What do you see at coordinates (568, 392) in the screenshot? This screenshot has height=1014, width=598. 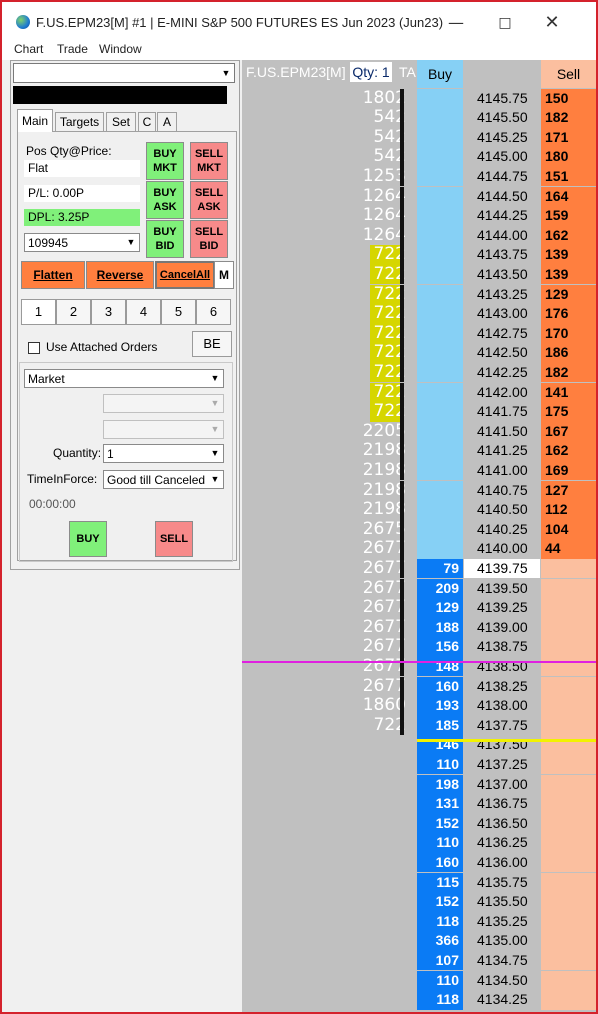 I see `sell-cell: 141` at bounding box center [568, 392].